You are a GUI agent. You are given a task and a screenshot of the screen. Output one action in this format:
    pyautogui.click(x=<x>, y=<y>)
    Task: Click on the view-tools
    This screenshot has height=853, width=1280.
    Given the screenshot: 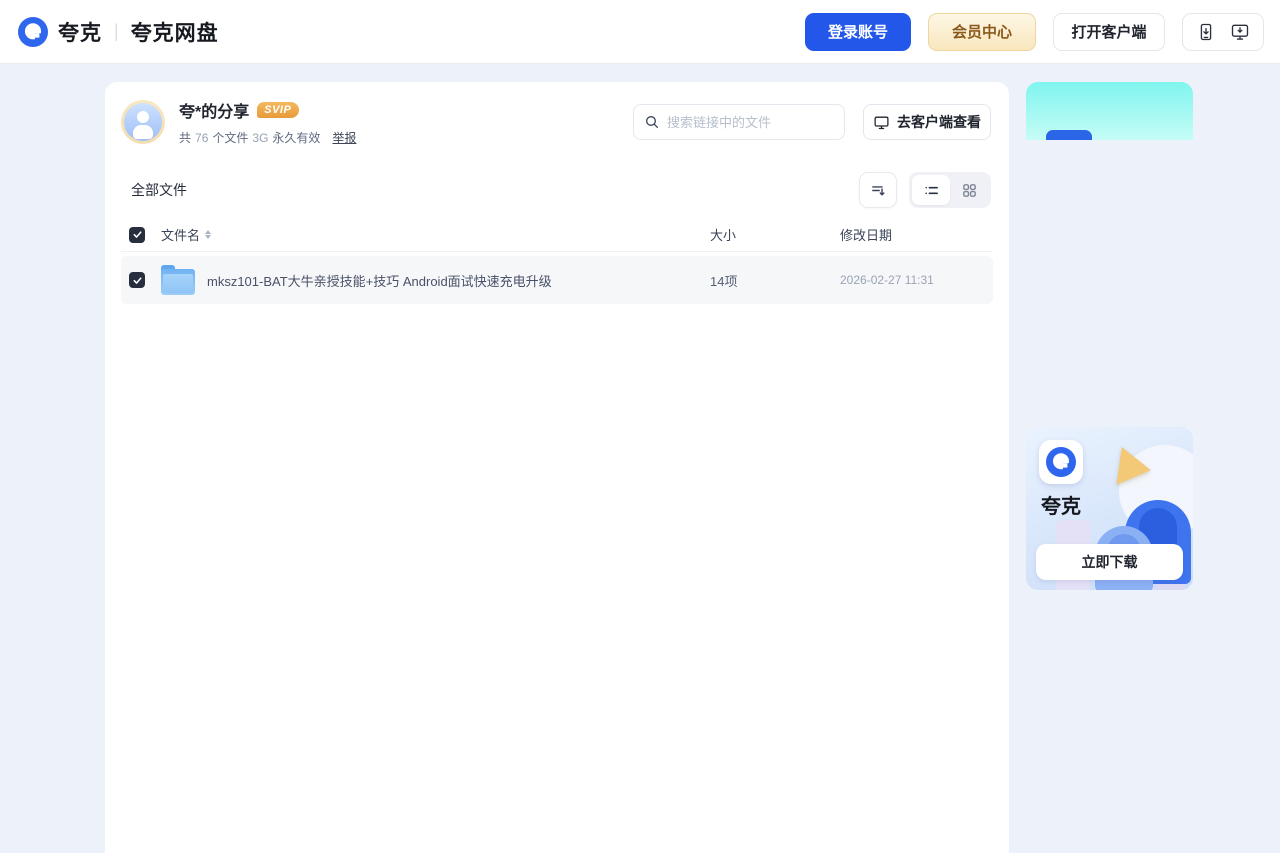 What is the action you would take?
    pyautogui.click(x=925, y=190)
    